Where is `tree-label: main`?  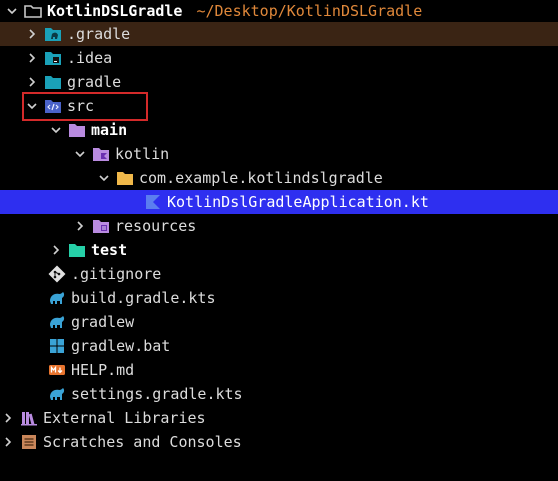
tree-label: main is located at coordinates (109, 130).